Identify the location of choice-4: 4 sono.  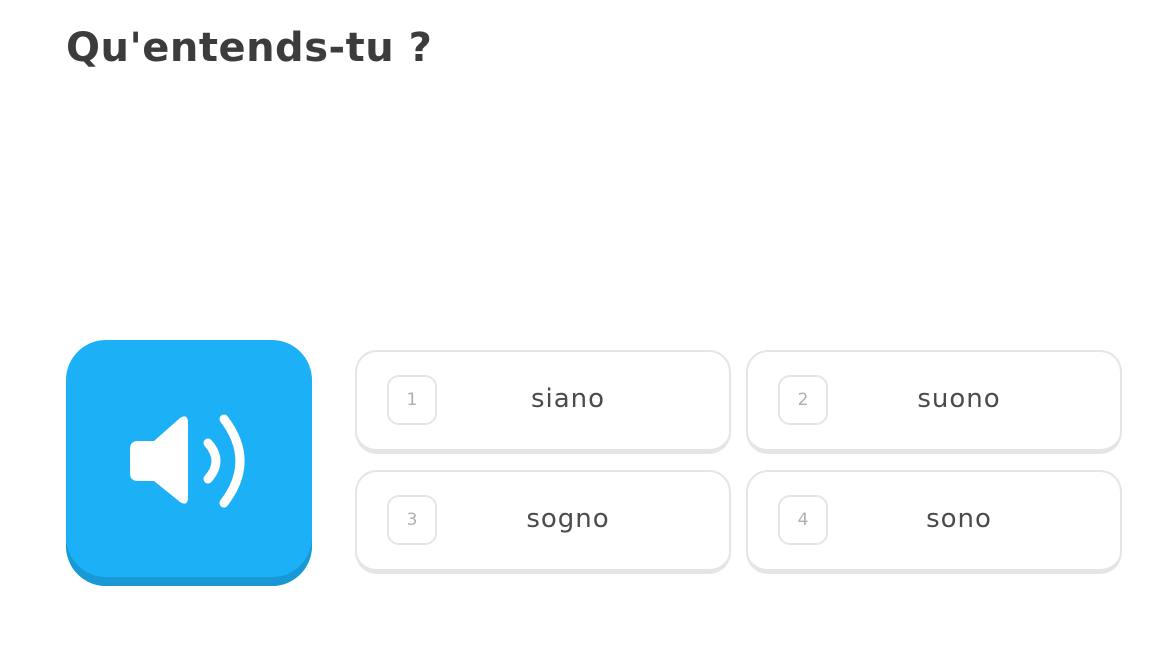
(934, 522).